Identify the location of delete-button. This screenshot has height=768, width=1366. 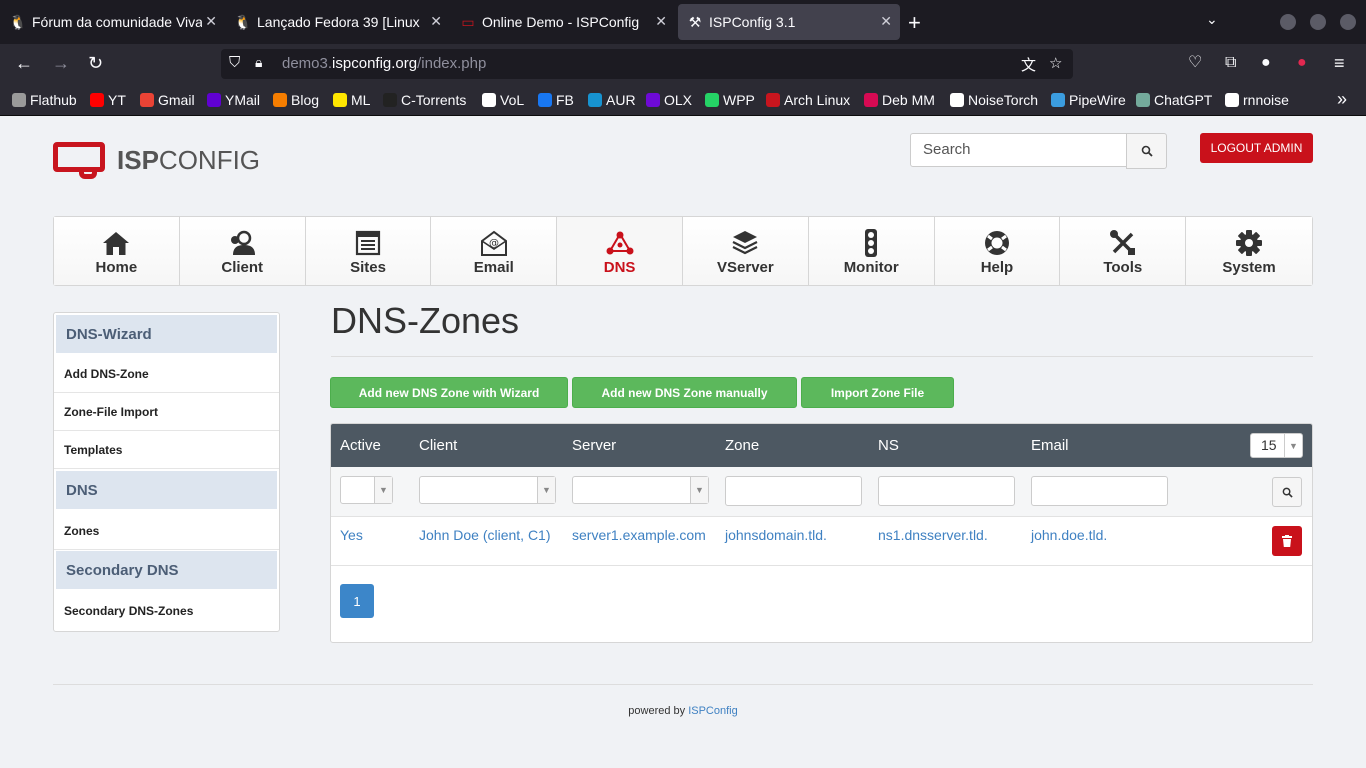
(1287, 541).